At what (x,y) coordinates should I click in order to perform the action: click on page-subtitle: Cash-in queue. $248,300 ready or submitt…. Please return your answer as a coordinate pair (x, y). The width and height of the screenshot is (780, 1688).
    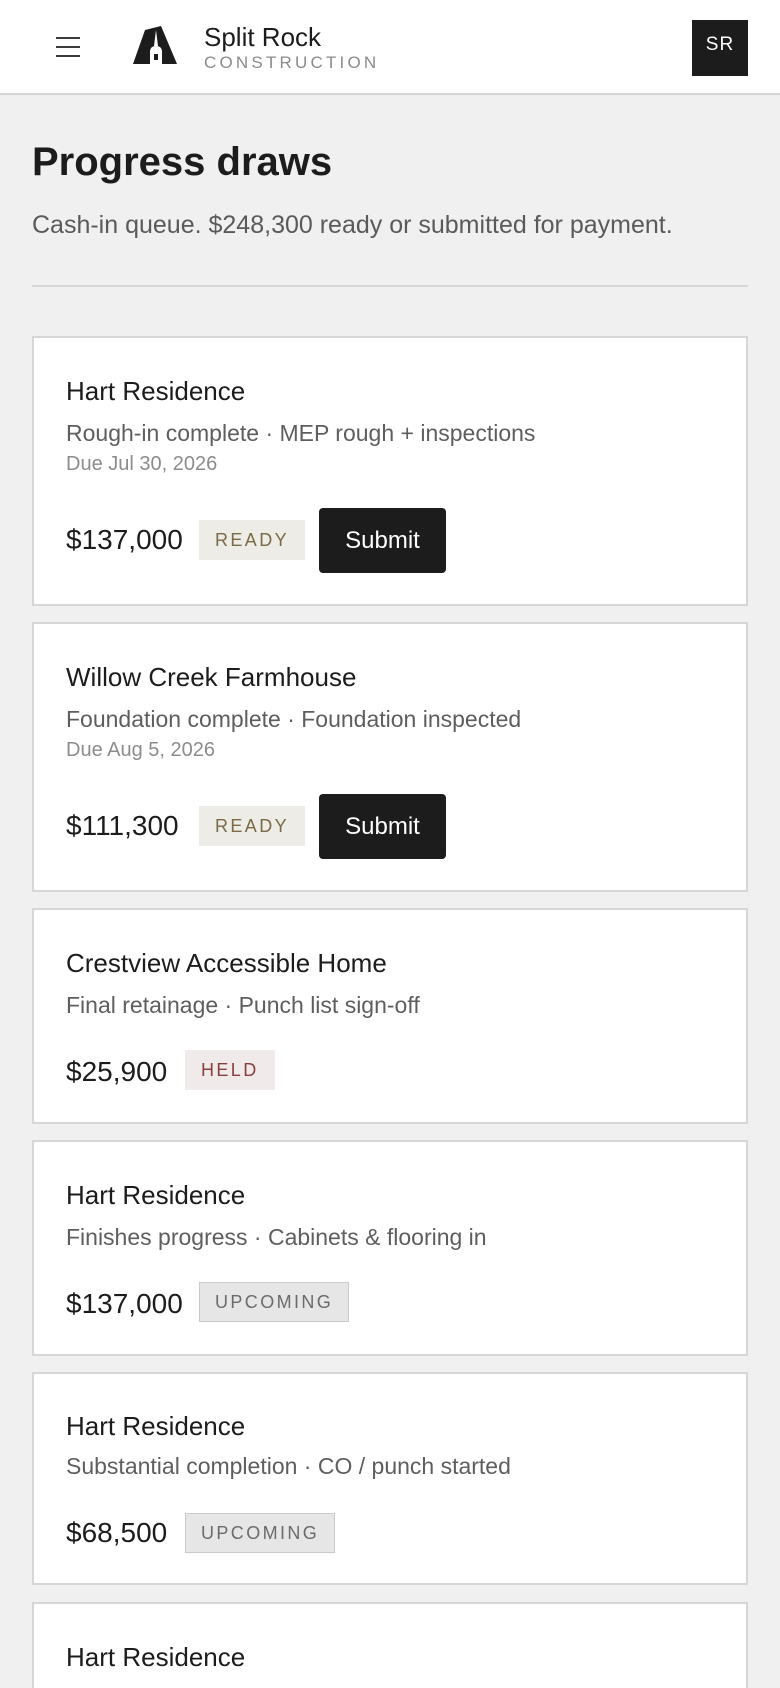
    Looking at the image, I should click on (352, 225).